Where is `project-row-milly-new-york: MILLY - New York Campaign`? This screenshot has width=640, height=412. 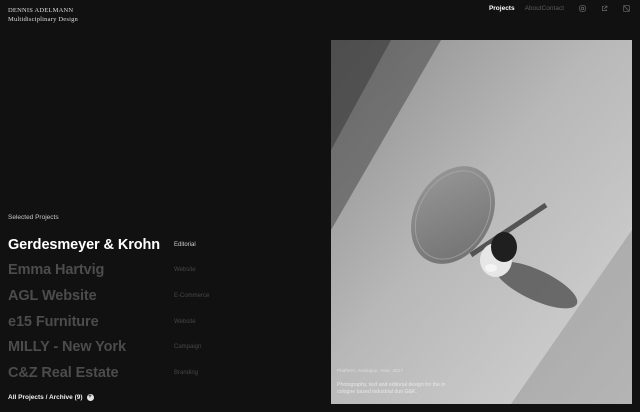
project-row-milly-new-york: MILLY - New York Campaign is located at coordinates (163, 347).